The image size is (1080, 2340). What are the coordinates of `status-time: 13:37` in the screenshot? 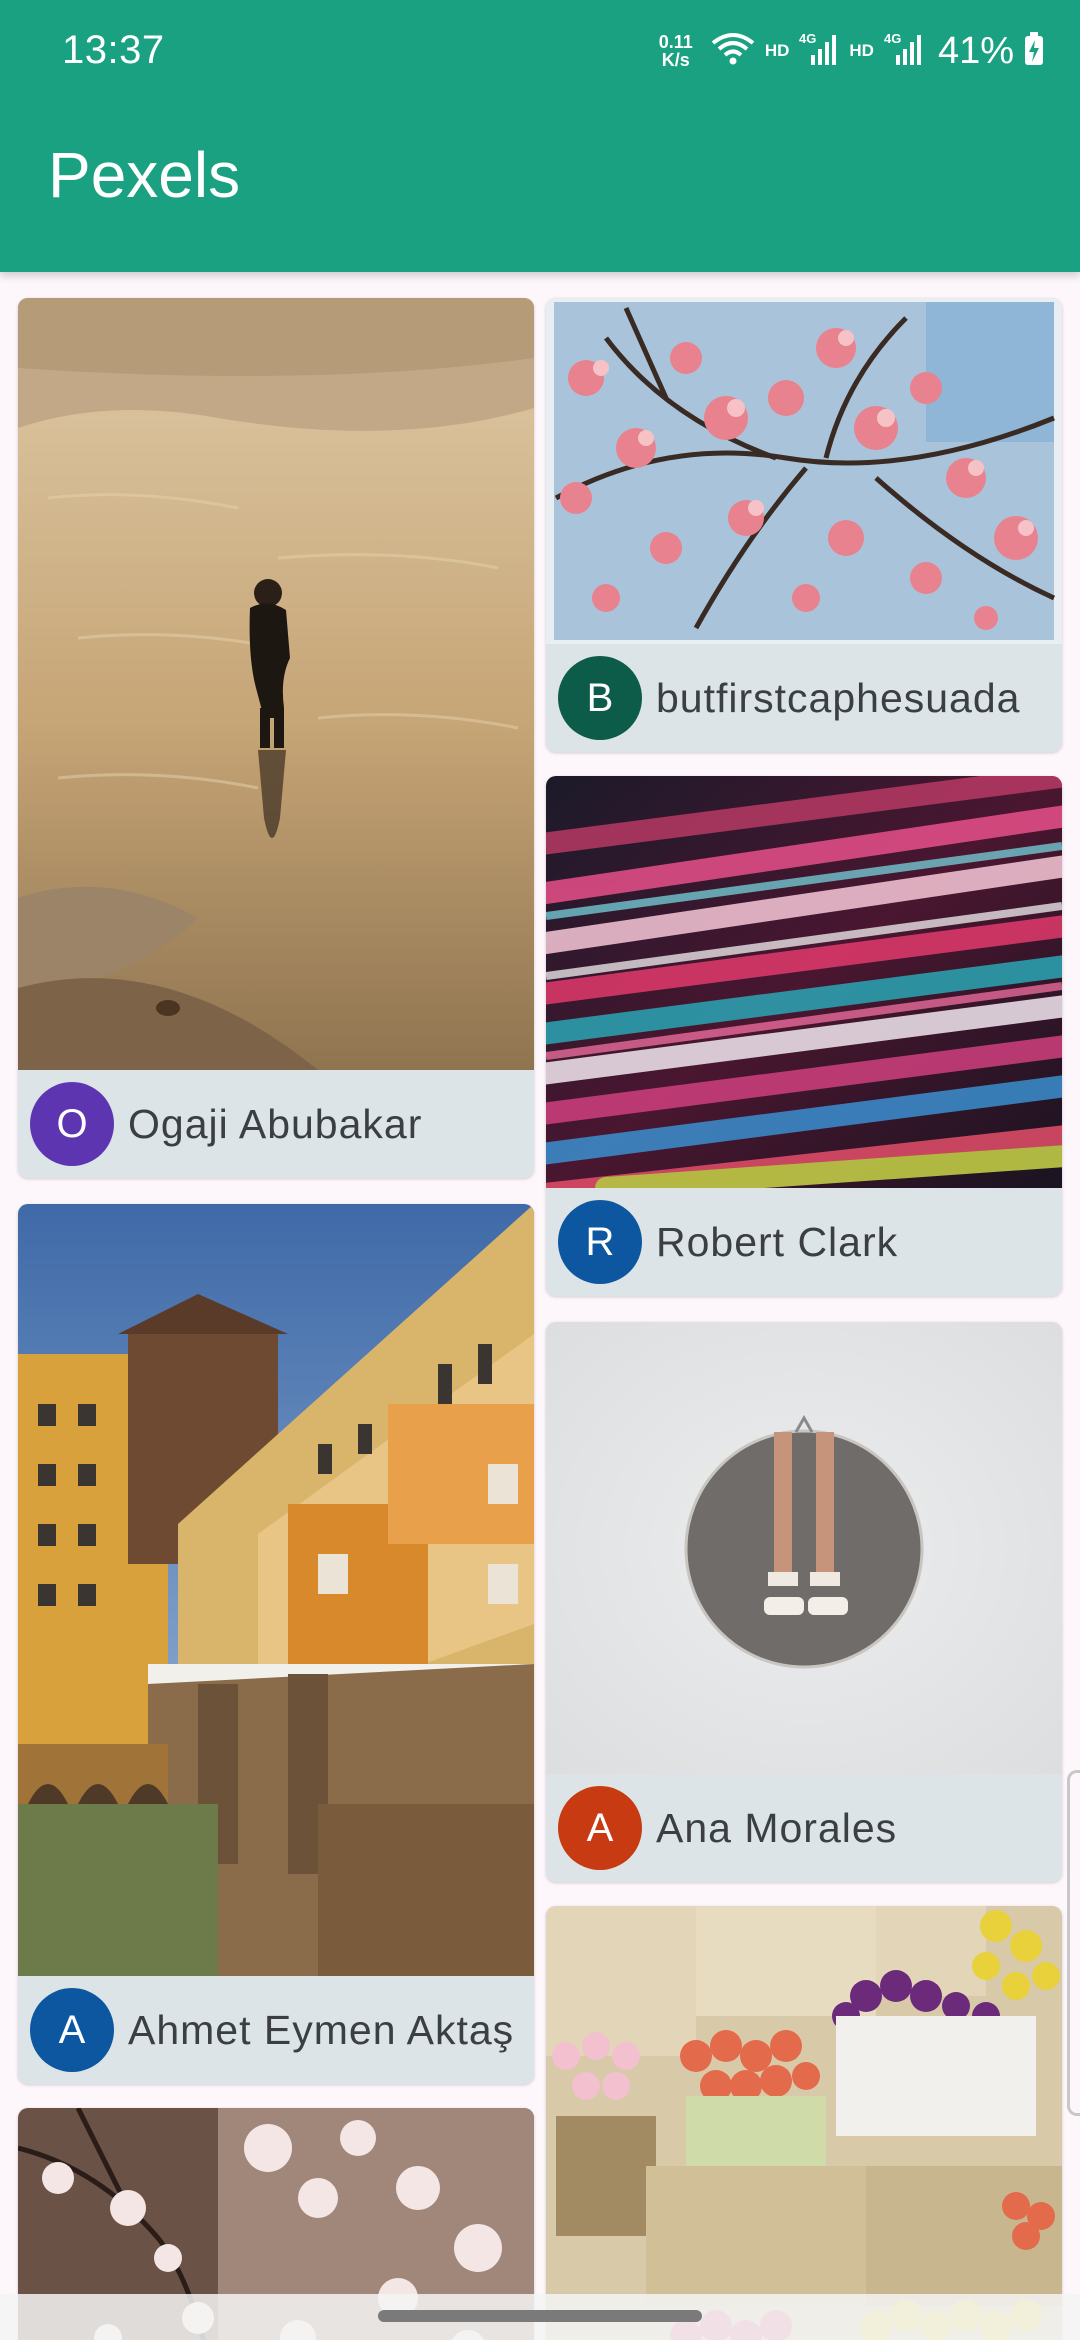 It's located at (113, 50).